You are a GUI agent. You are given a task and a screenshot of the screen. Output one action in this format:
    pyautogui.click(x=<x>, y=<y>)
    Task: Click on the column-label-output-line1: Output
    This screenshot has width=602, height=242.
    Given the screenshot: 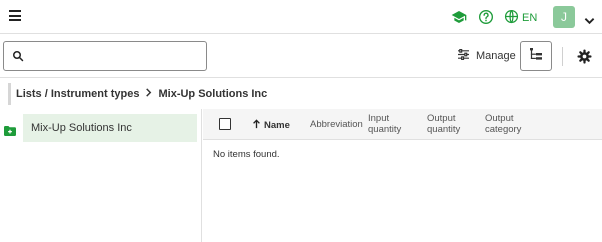 What is the action you would take?
    pyautogui.click(x=441, y=118)
    